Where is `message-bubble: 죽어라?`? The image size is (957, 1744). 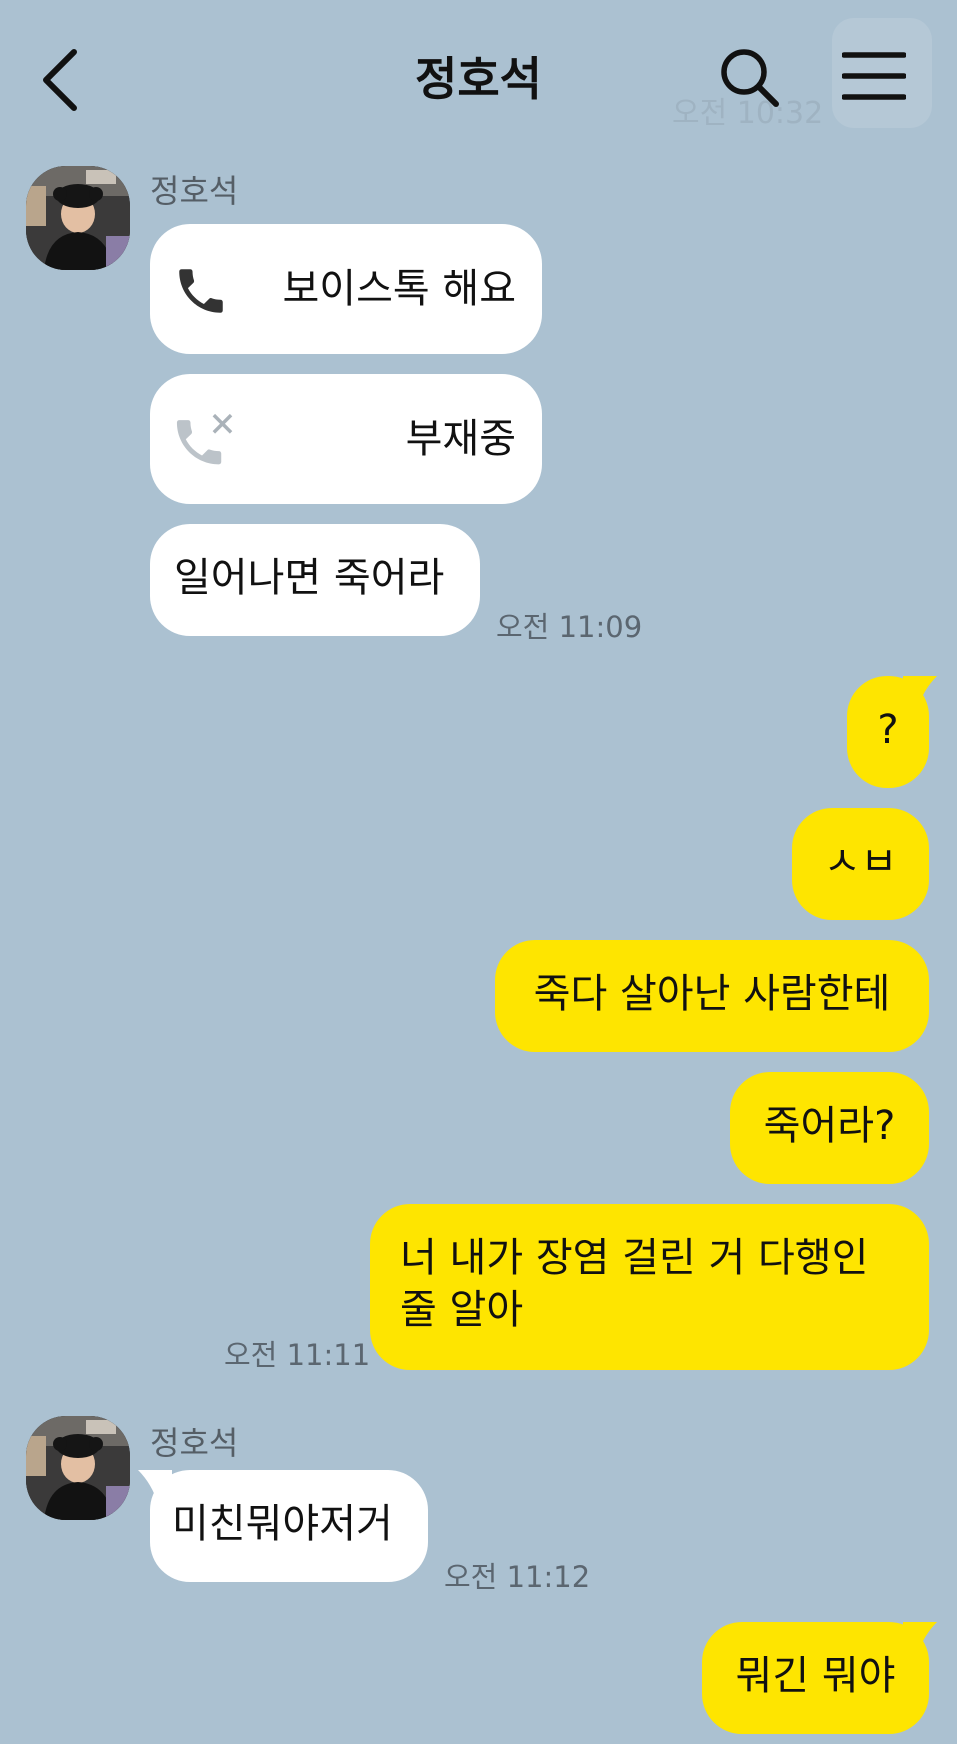 message-bubble: 죽어라? is located at coordinates (829, 1128).